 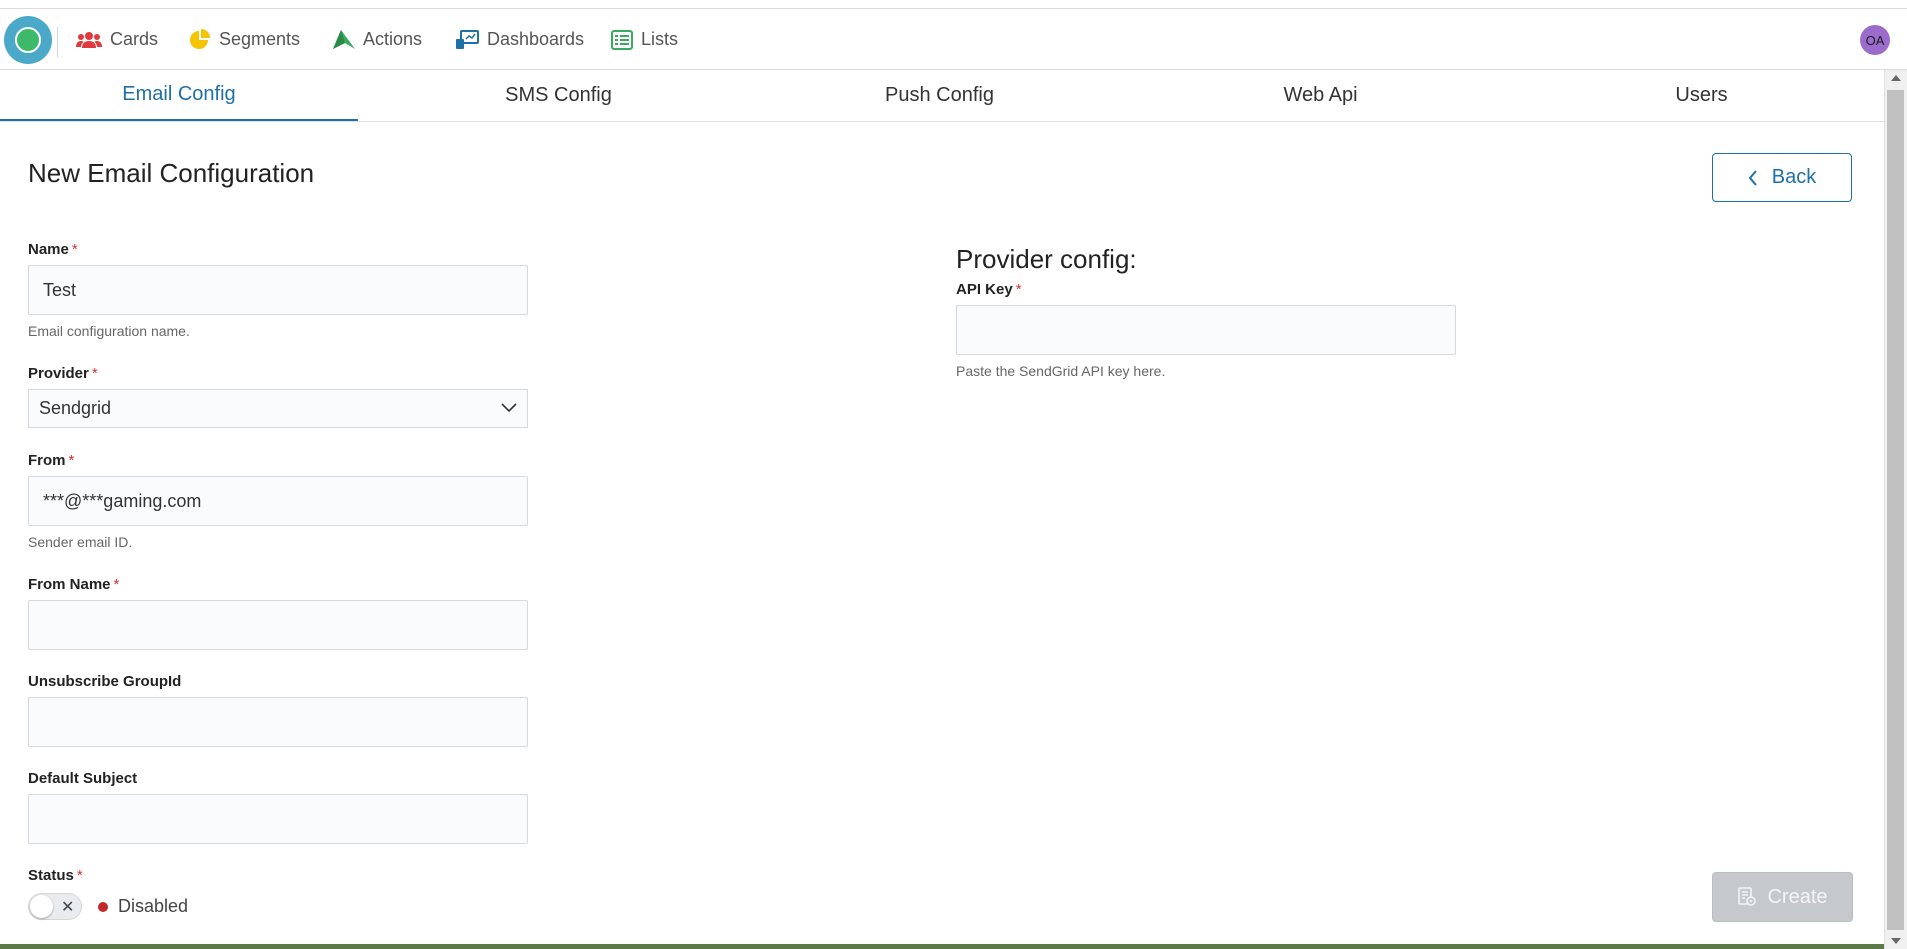 I want to click on desktop-background-strip, so click(x=942, y=946).